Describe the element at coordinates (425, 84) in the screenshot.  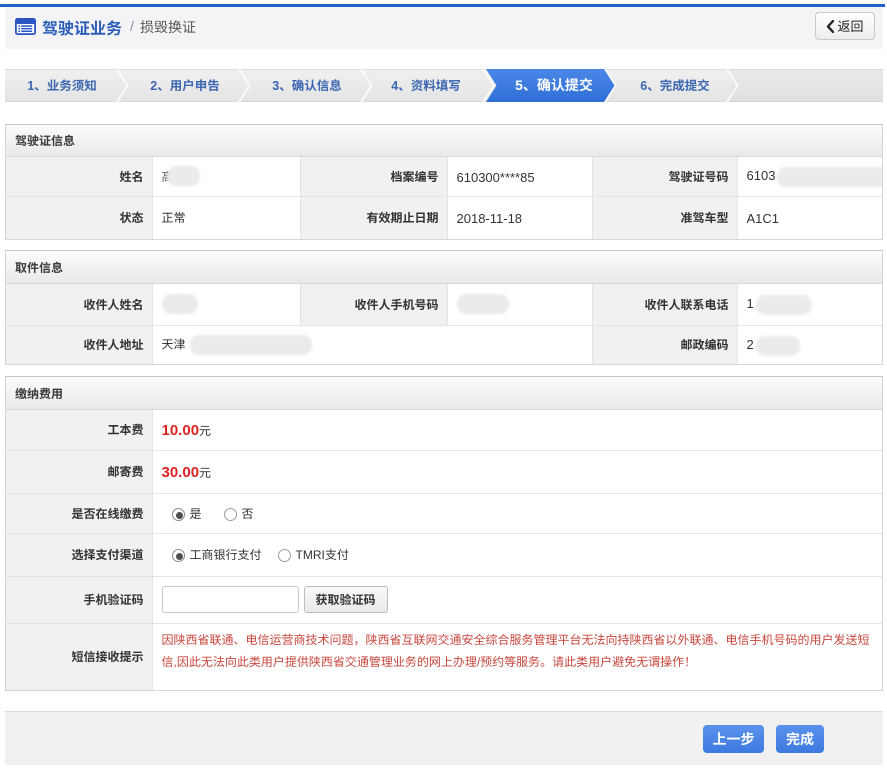
I see `svg-text: 4、资料填写` at that location.